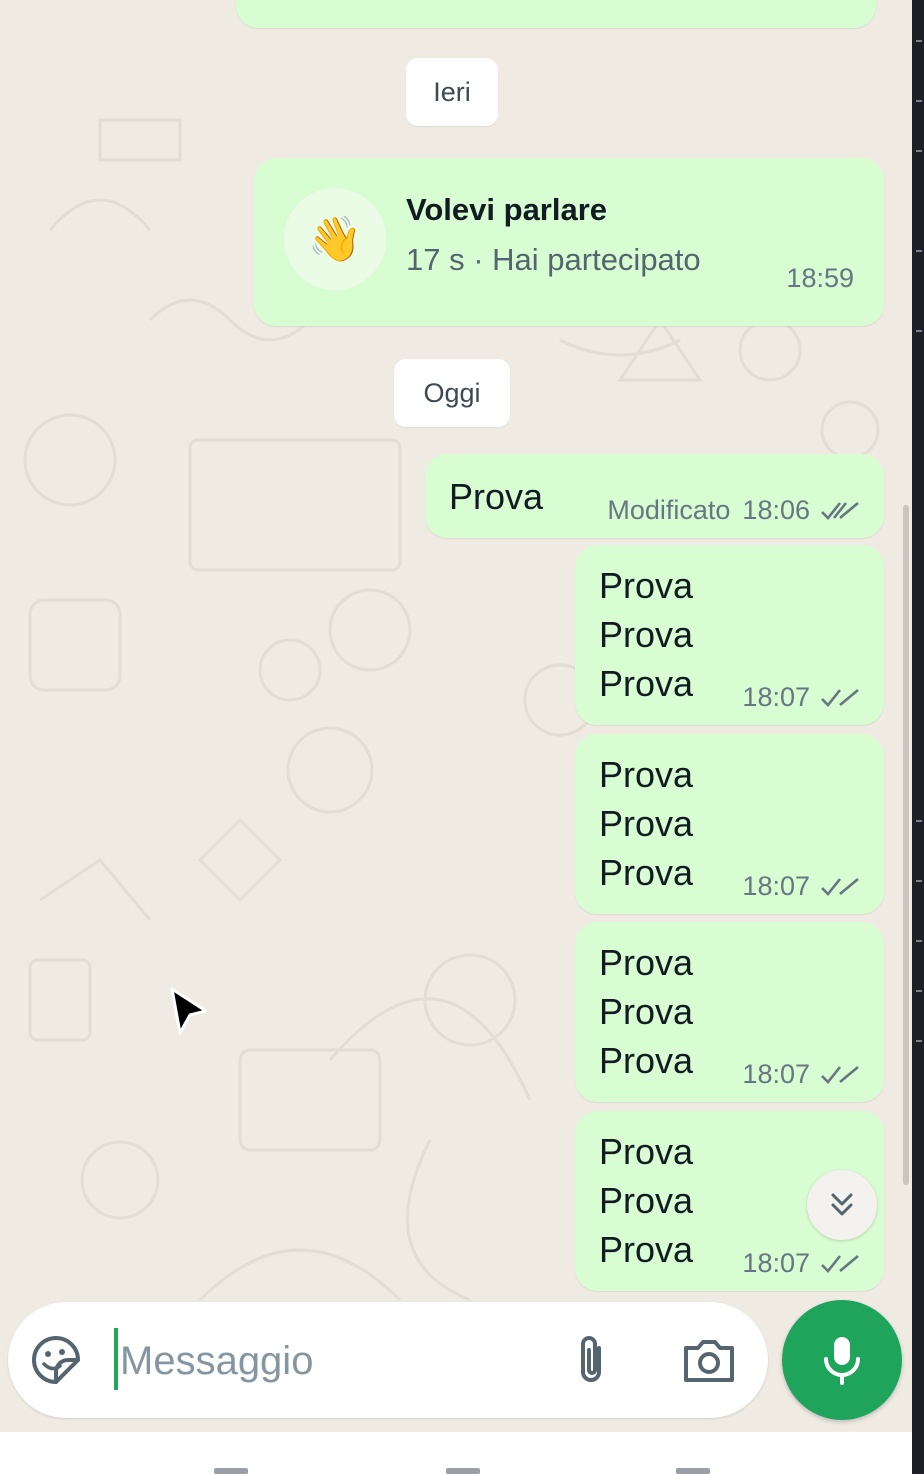  I want to click on date-separator-label: Ieri, so click(452, 91).